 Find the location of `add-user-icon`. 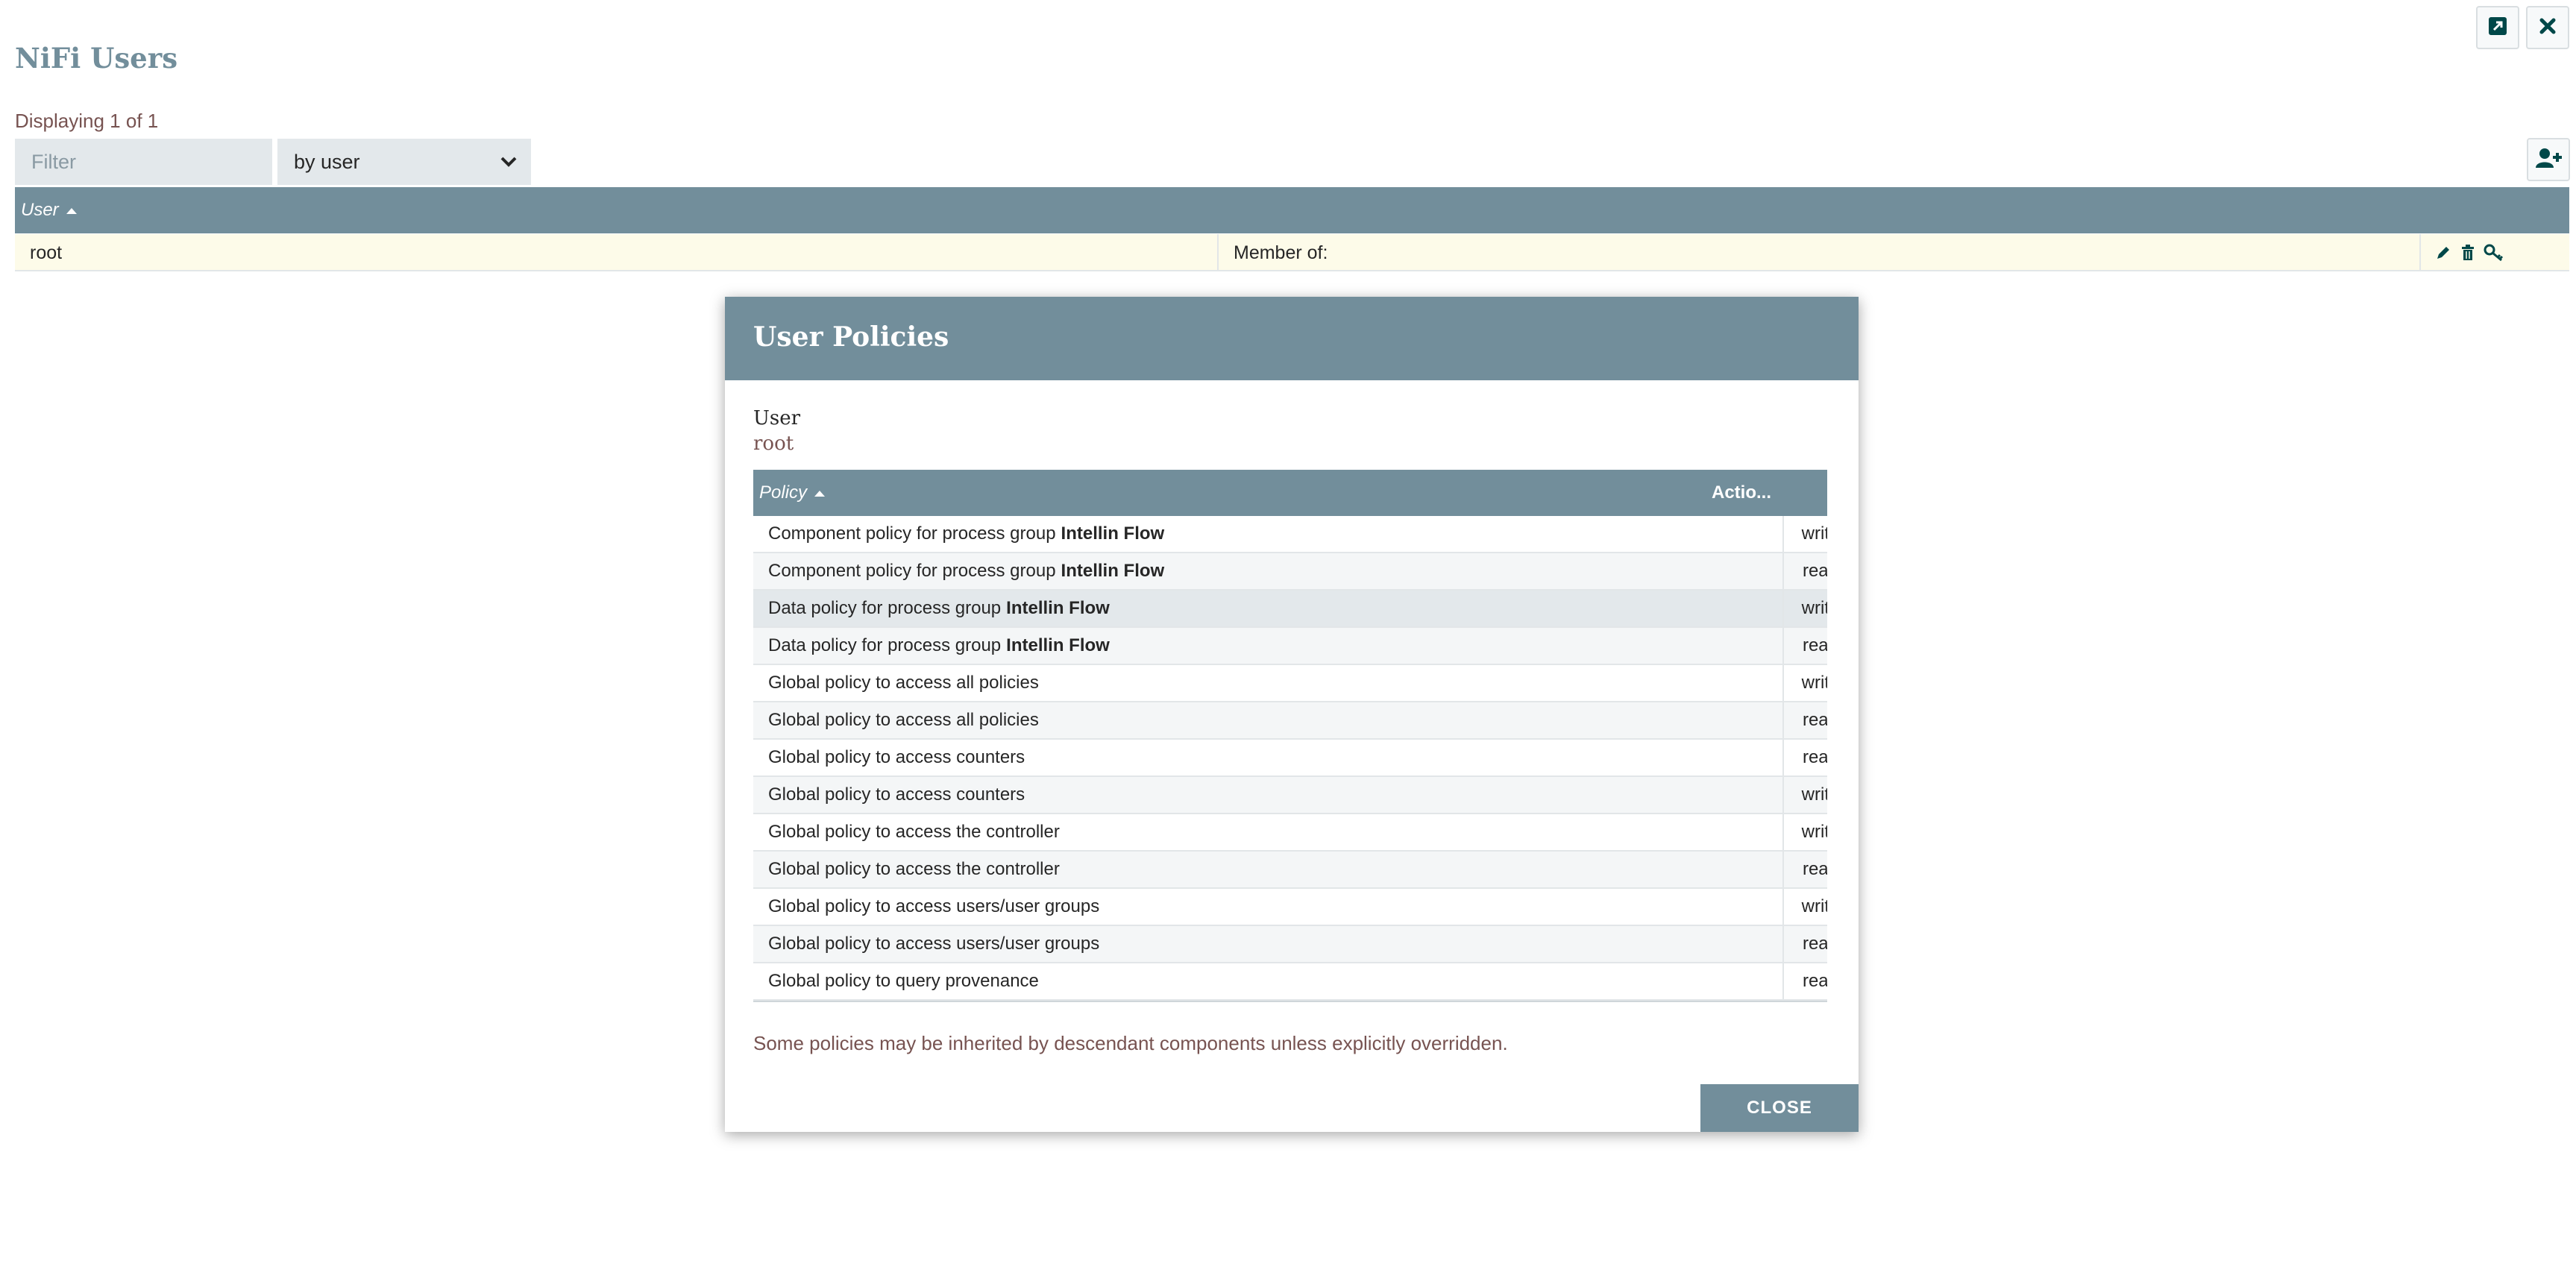

add-user-icon is located at coordinates (2549, 160).